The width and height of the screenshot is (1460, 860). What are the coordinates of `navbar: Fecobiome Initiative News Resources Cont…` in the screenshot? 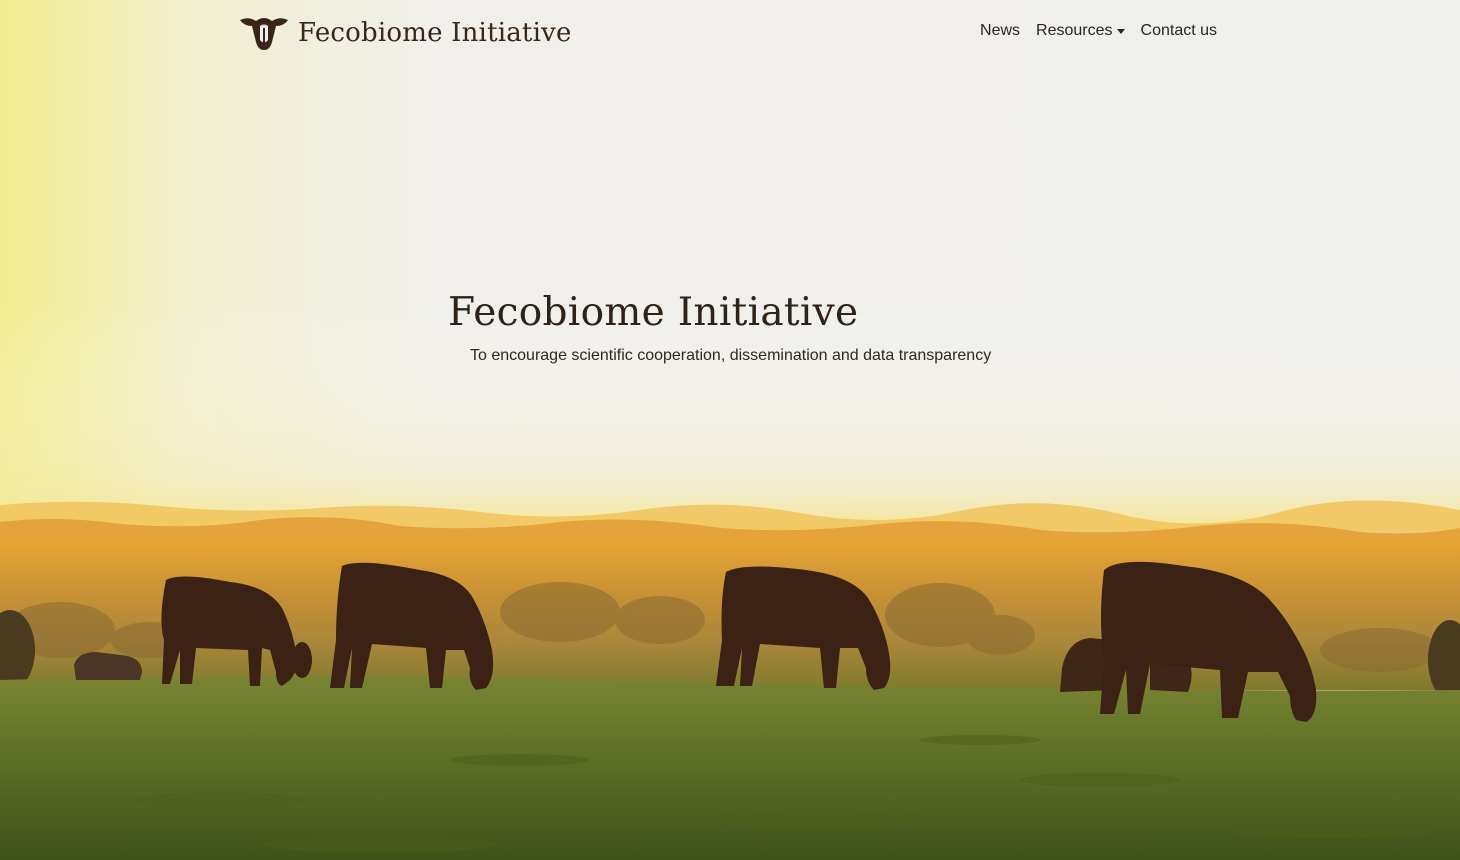 It's located at (730, 35).